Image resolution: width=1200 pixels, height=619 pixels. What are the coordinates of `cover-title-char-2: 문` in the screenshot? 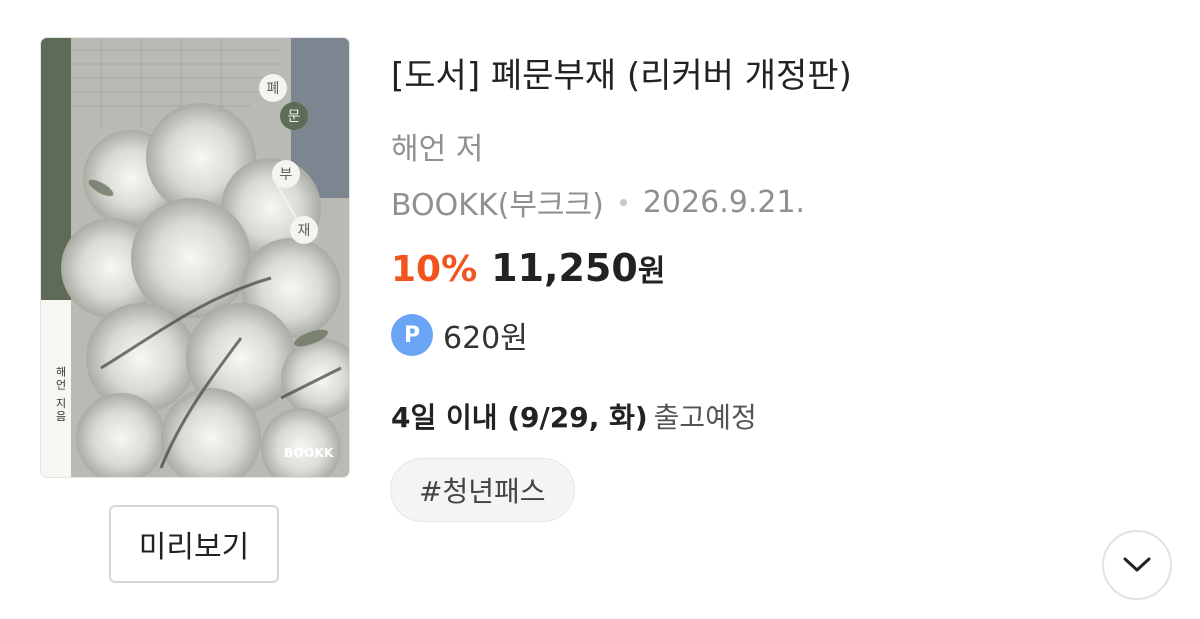 It's located at (294, 116).